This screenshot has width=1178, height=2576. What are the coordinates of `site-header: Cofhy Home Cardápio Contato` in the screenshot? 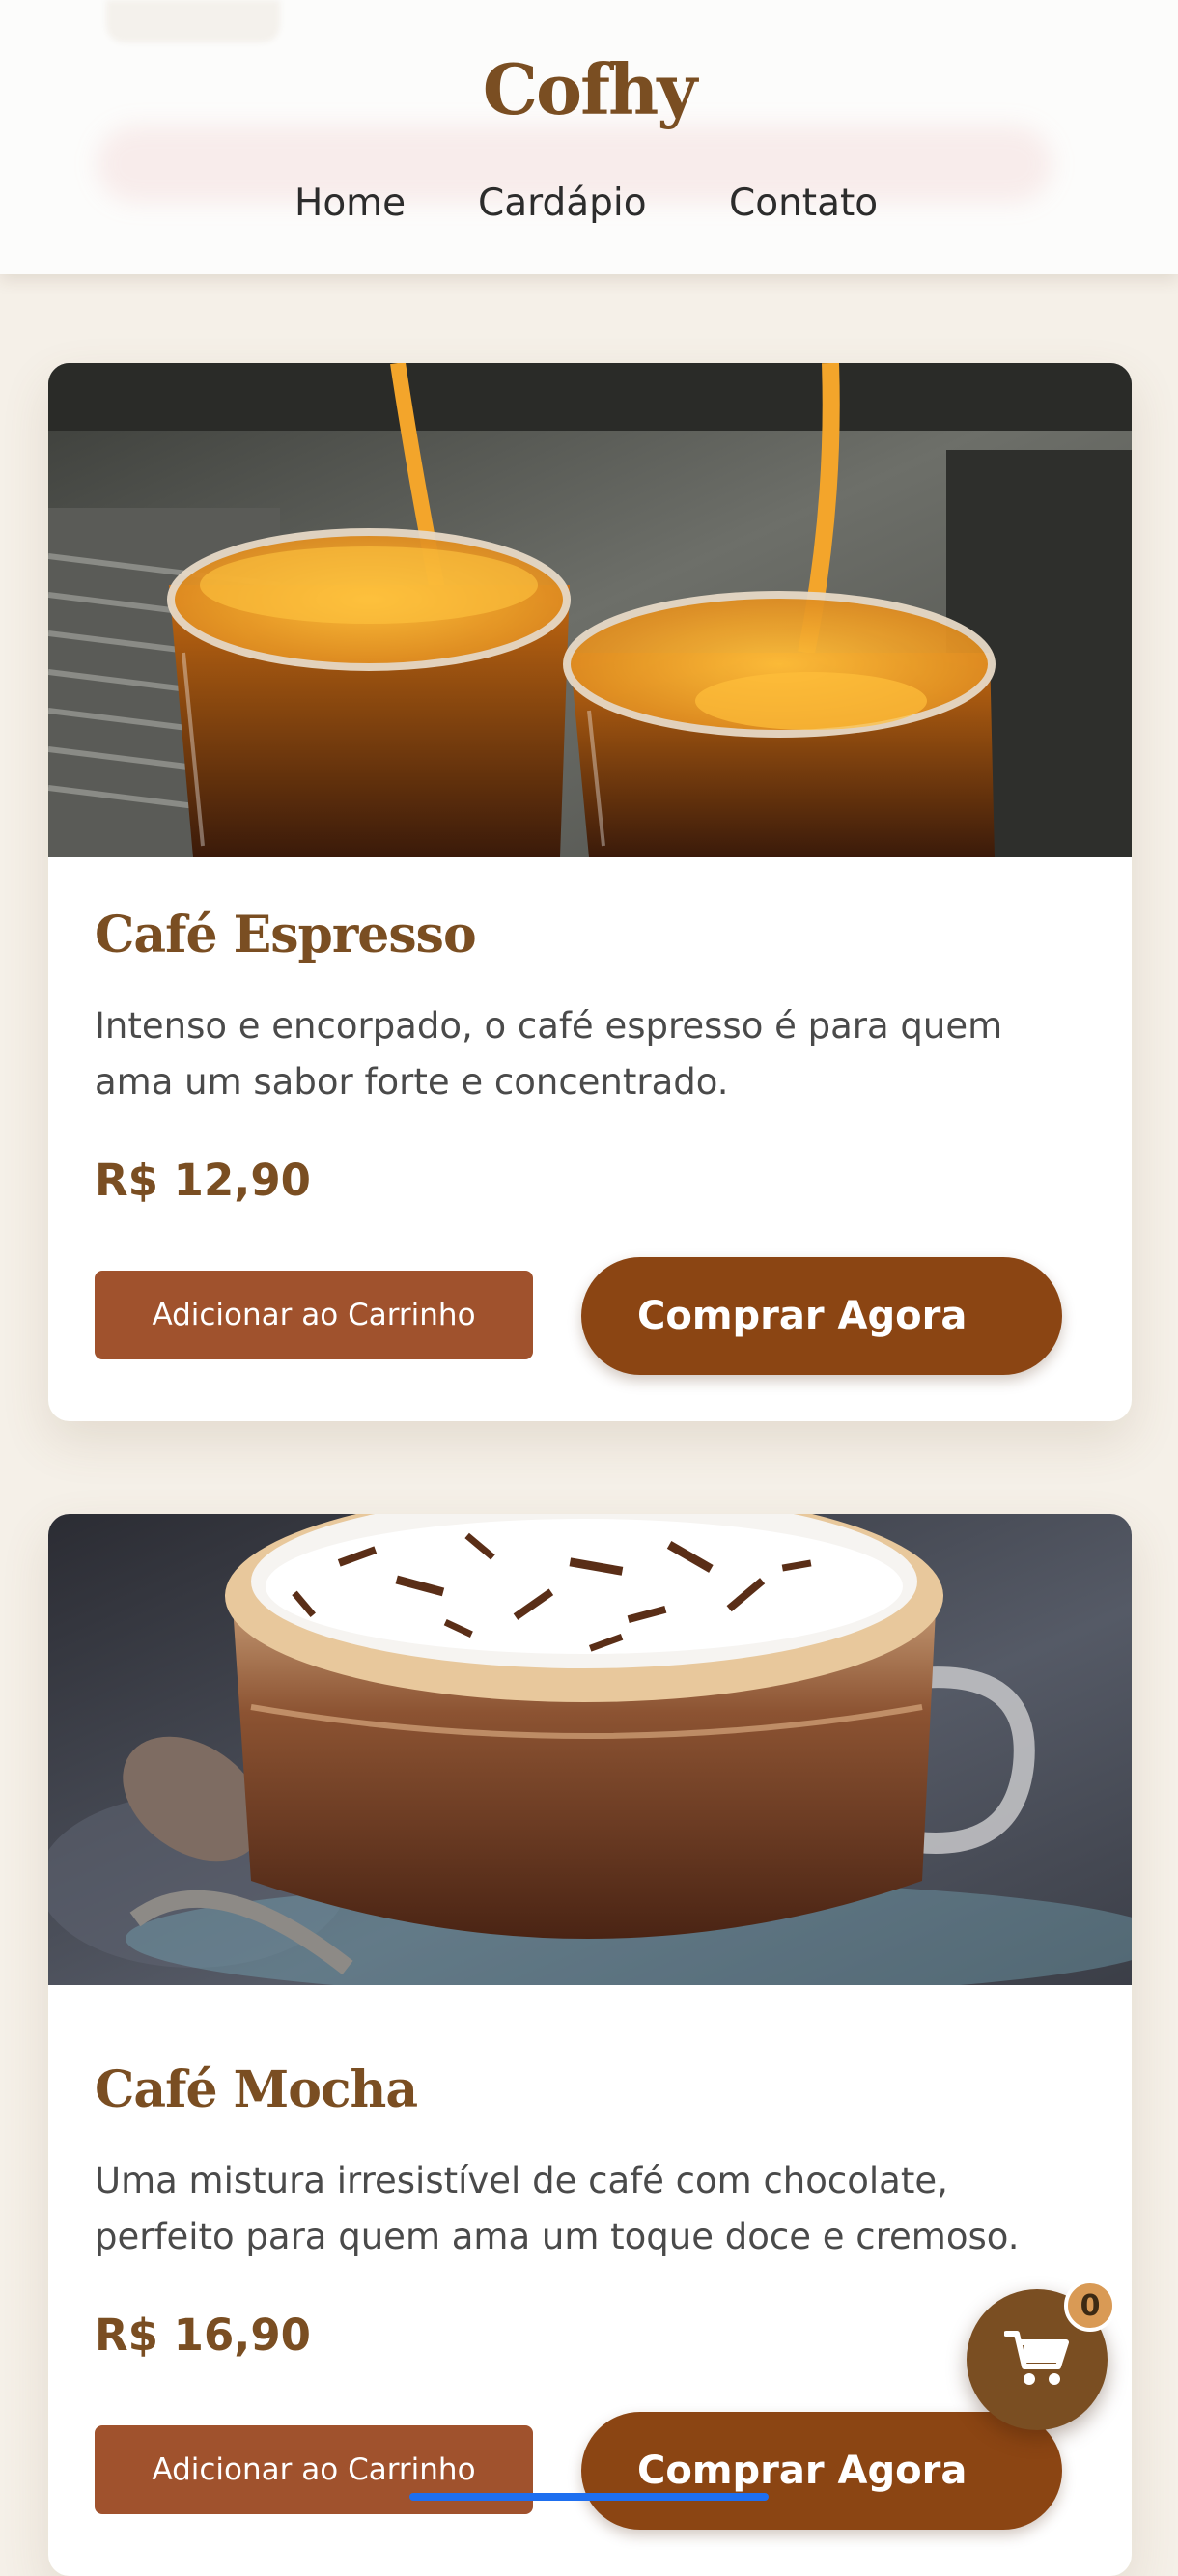 It's located at (589, 137).